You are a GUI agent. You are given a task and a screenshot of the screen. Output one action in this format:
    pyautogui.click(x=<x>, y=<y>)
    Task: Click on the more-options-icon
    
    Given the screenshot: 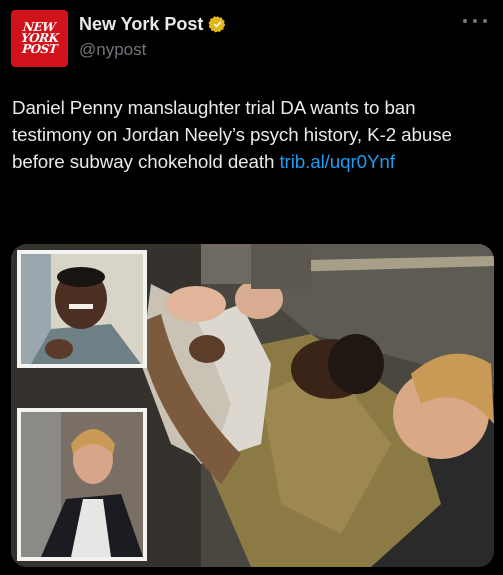 What is the action you would take?
    pyautogui.click(x=475, y=21)
    